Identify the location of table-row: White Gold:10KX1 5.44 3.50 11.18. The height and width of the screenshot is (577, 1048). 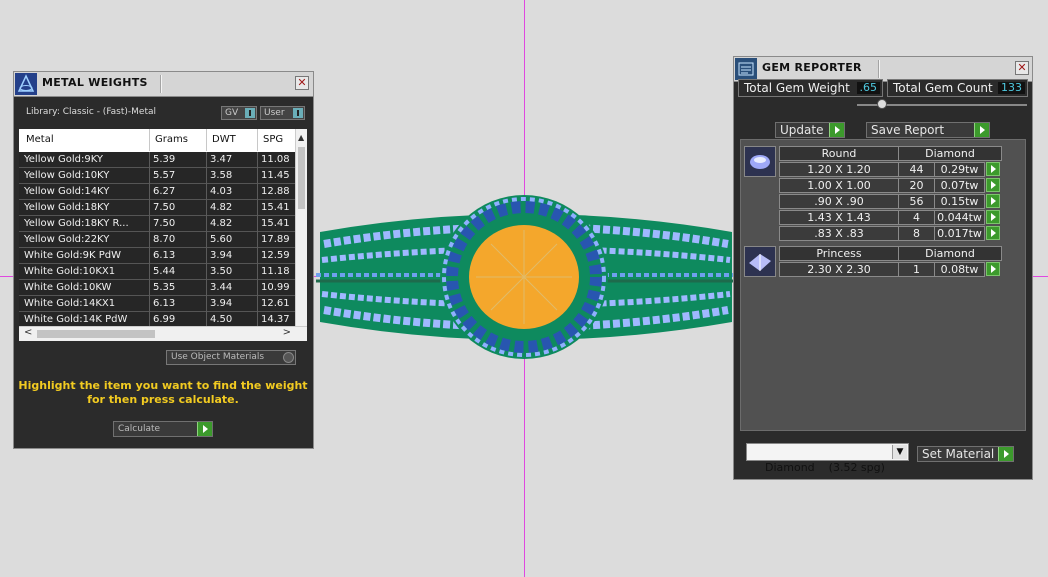
(157, 272).